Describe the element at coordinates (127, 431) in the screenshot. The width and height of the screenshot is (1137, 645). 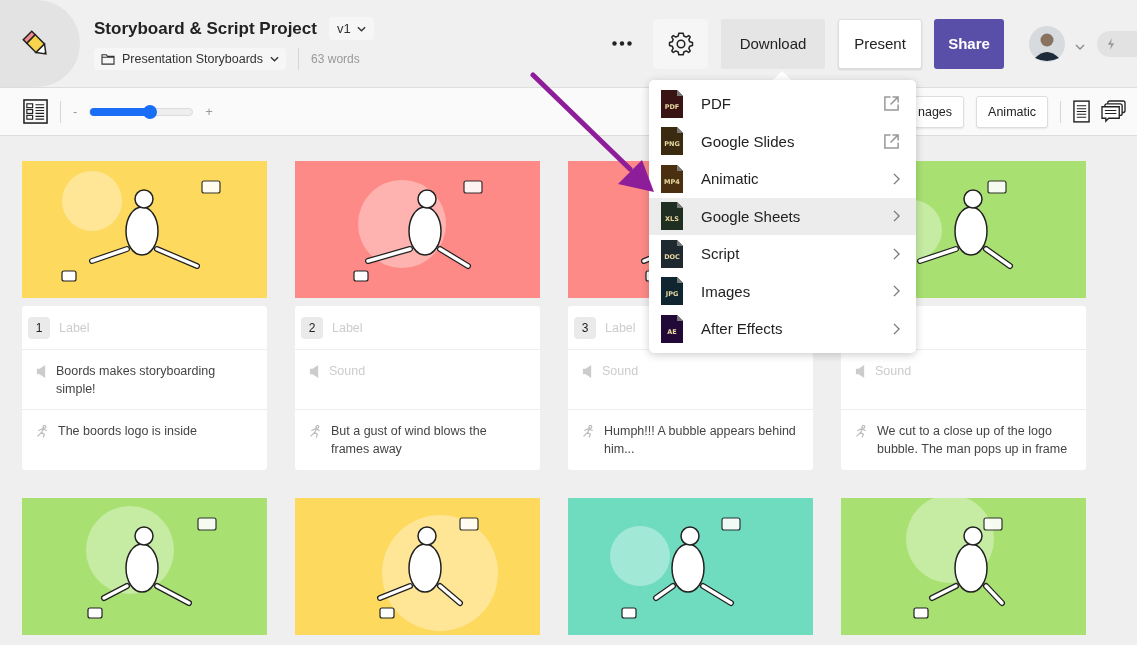
I see `action-field: The boords logo is inside` at that location.